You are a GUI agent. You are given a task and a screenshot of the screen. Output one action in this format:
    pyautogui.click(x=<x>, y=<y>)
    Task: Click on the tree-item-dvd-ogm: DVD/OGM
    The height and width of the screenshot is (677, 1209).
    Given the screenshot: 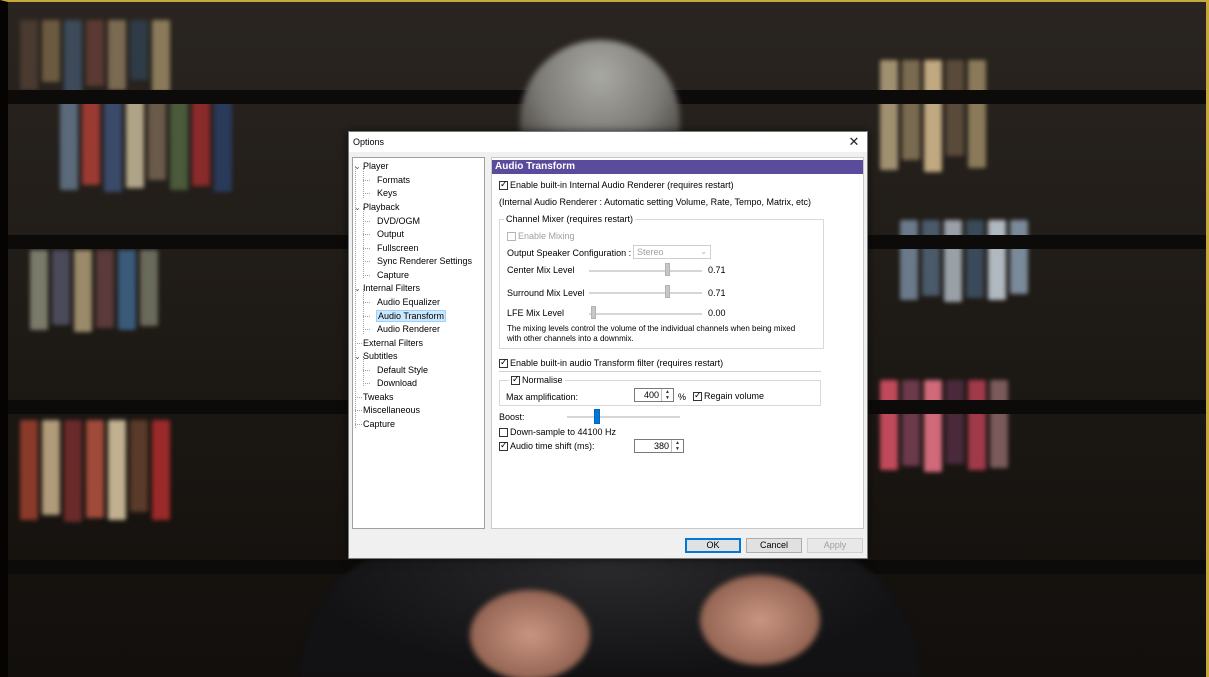 What is the action you would take?
    pyautogui.click(x=398, y=221)
    